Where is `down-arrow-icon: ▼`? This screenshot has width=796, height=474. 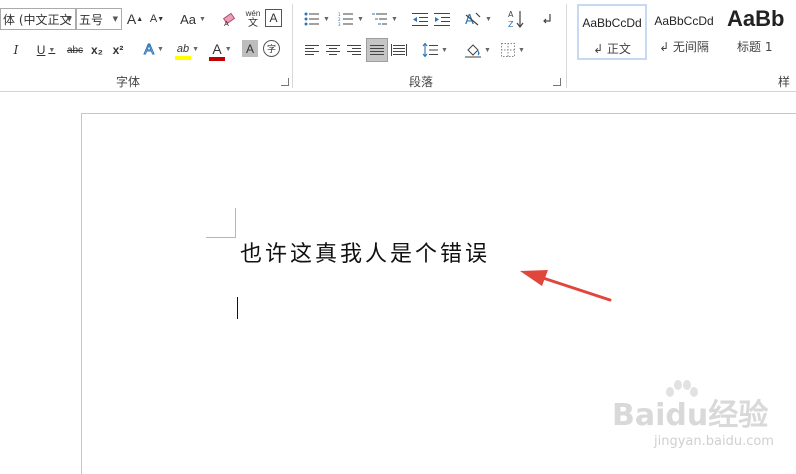 down-arrow-icon: ▼ is located at coordinates (161, 19).